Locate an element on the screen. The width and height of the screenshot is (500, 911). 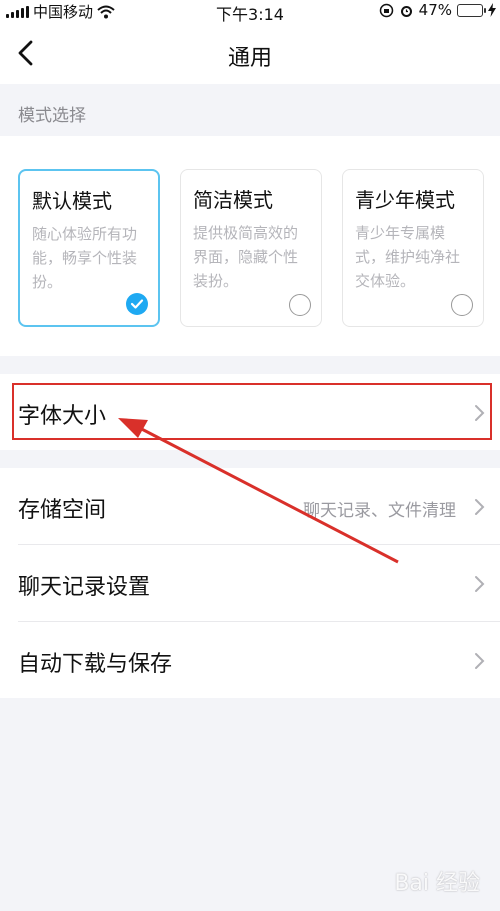
mode-card-default: 默认模式 随心体验所有功能，畅享个性装扮。 is located at coordinates (89, 248).